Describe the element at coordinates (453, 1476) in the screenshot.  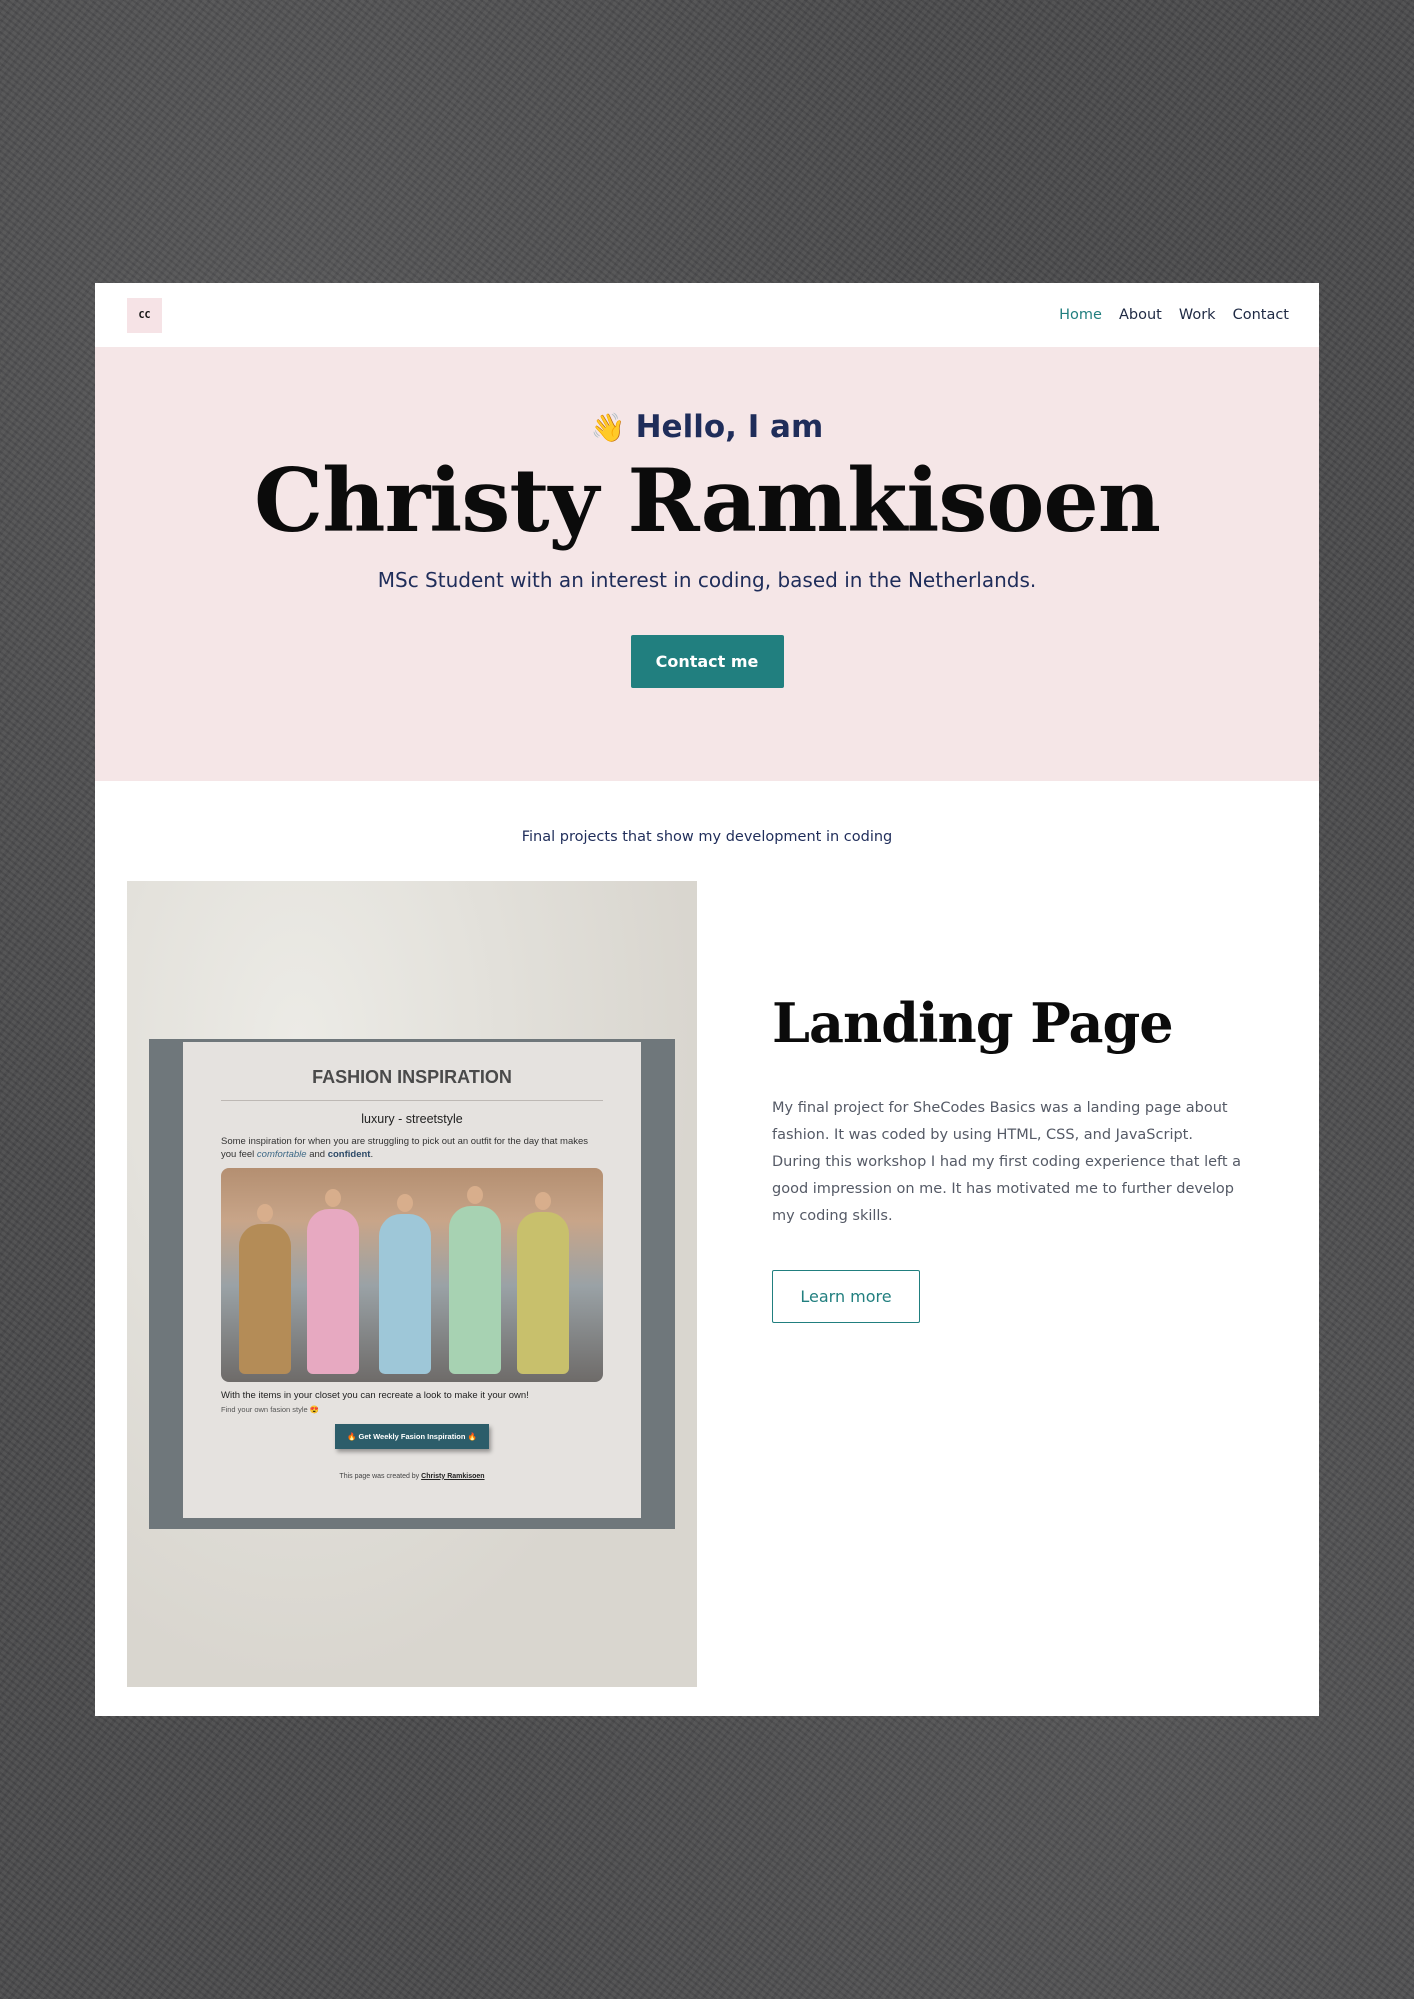
I see `preview-credit-name: Christy Ramkisoen` at that location.